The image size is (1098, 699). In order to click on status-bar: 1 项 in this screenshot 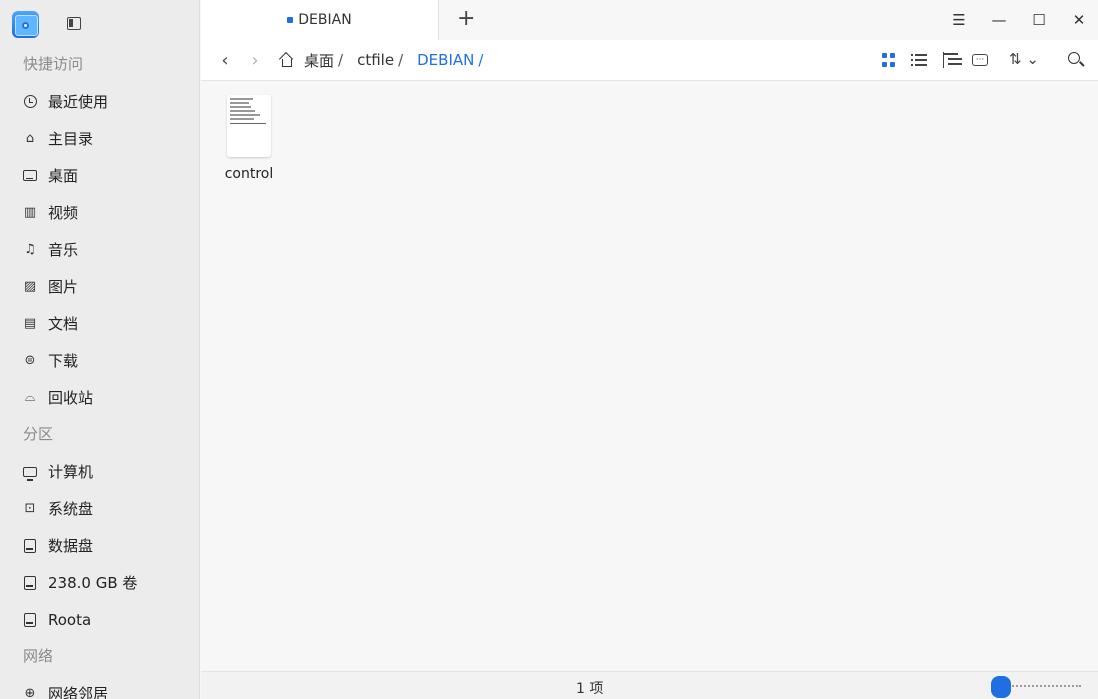, I will do `click(649, 685)`.